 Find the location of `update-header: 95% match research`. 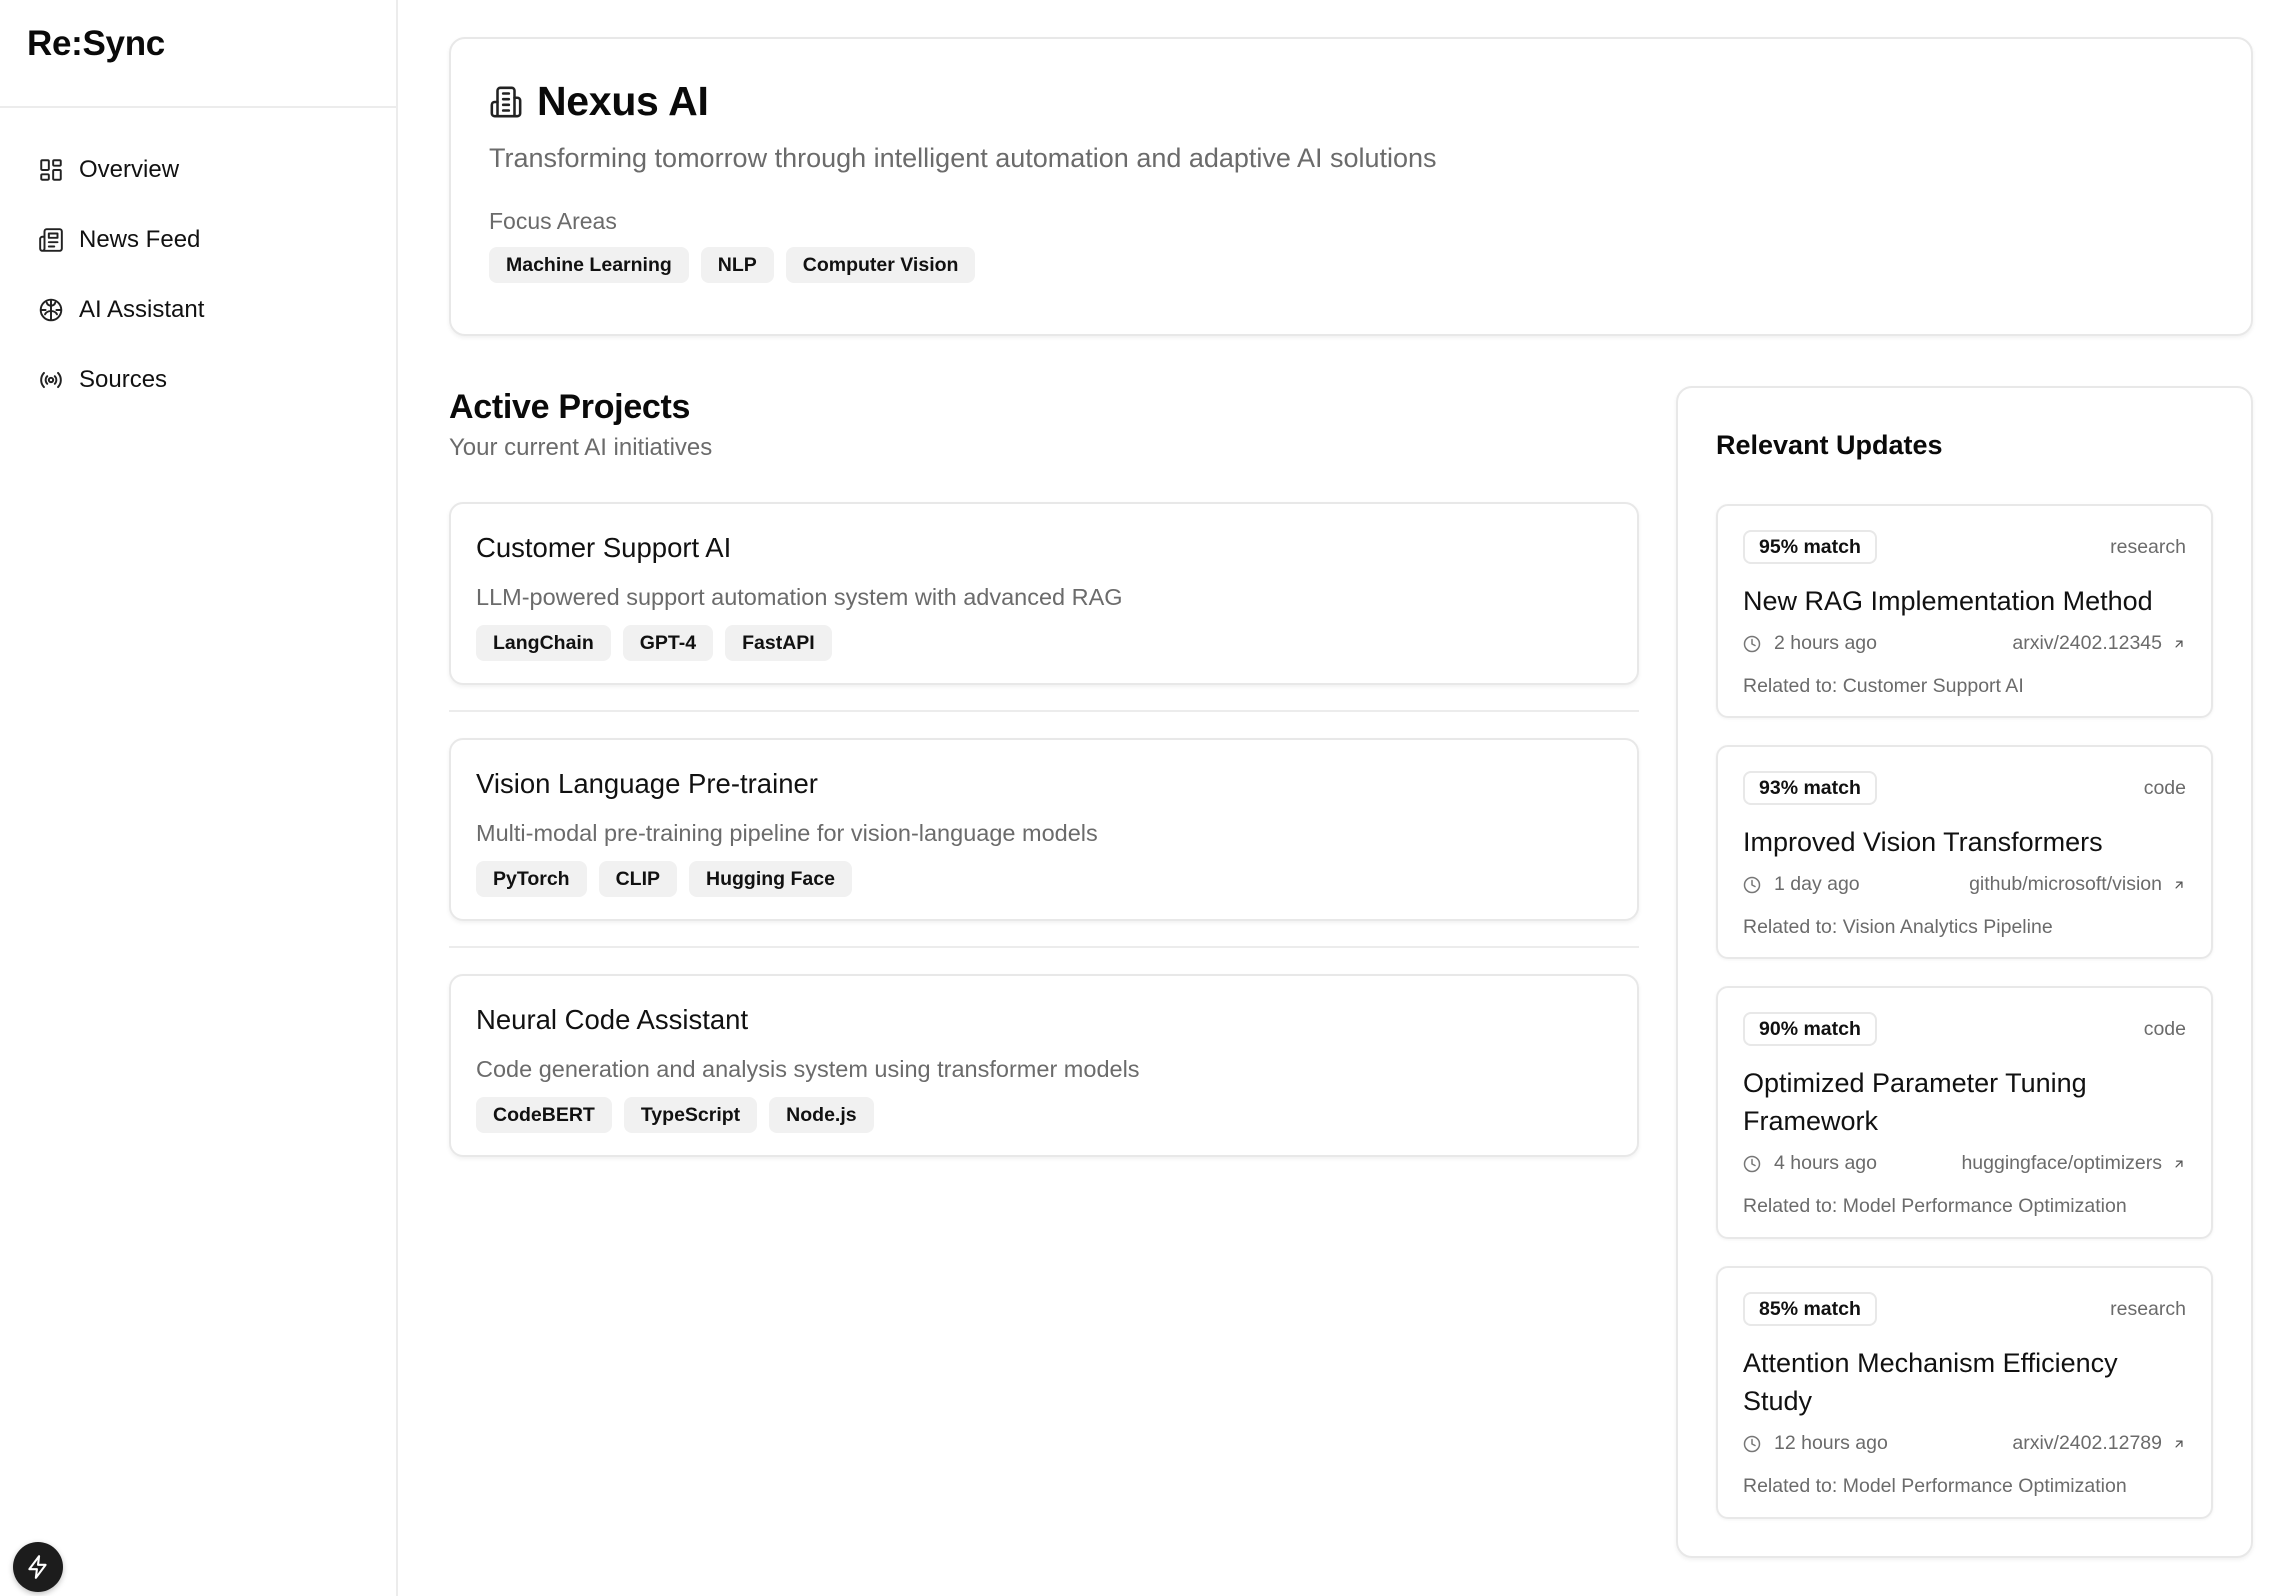

update-header: 95% match research is located at coordinates (1964, 547).